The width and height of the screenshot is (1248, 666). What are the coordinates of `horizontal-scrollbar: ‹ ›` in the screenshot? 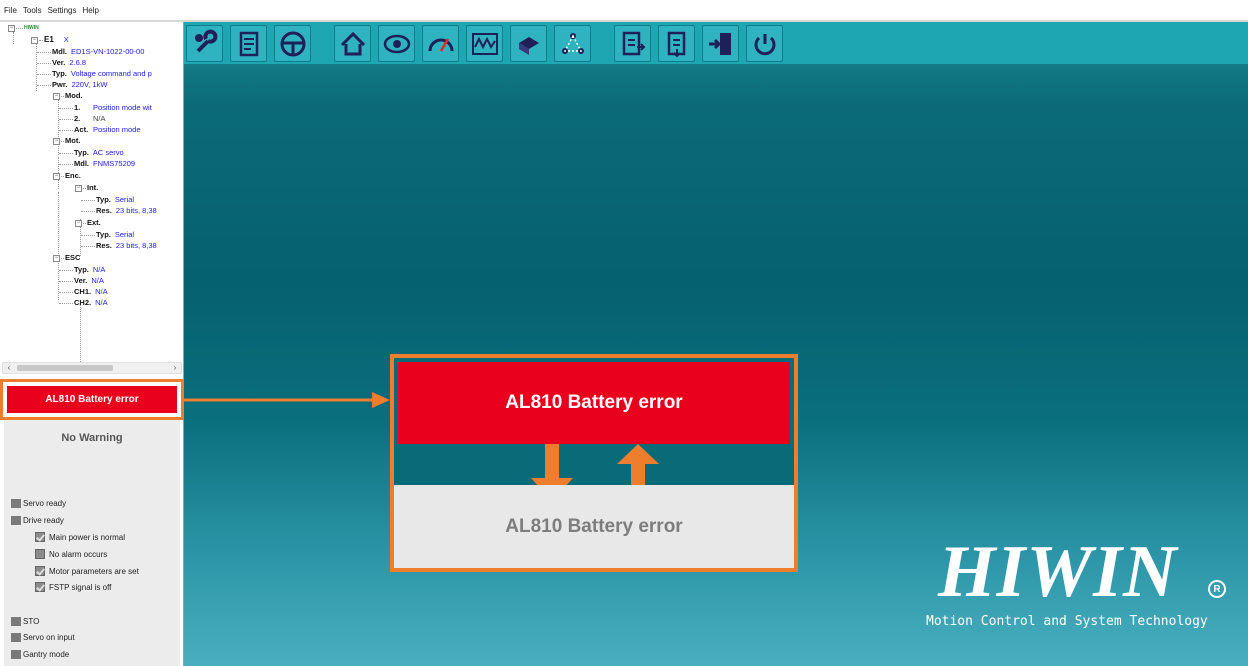 It's located at (92, 368).